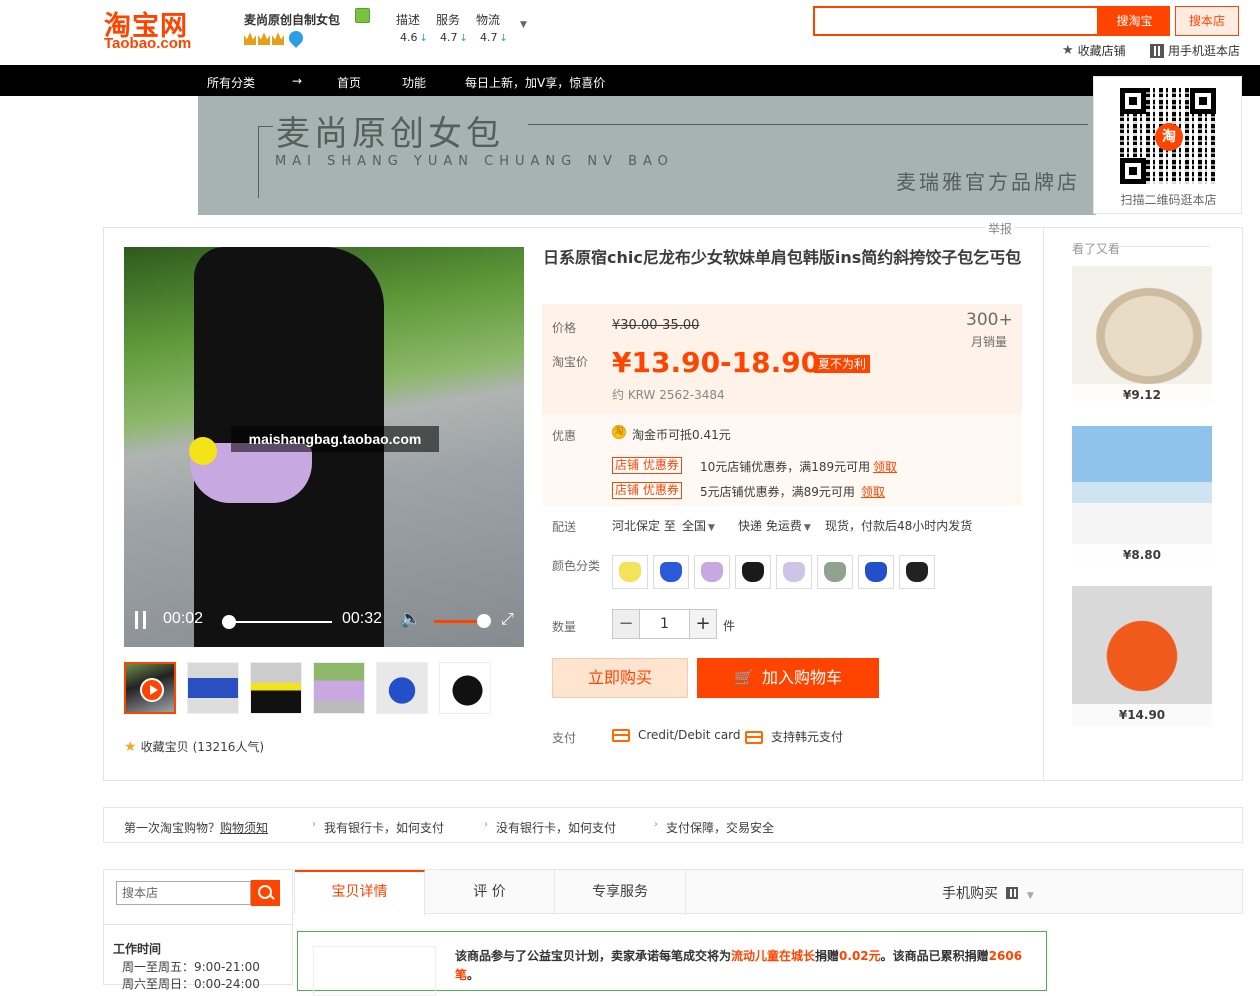 Image resolution: width=1260 pixels, height=996 pixels. Describe the element at coordinates (474, 161) in the screenshot. I see `banner-pinyin: MAI SHANG YUAN CHUANG NV BAO` at that location.